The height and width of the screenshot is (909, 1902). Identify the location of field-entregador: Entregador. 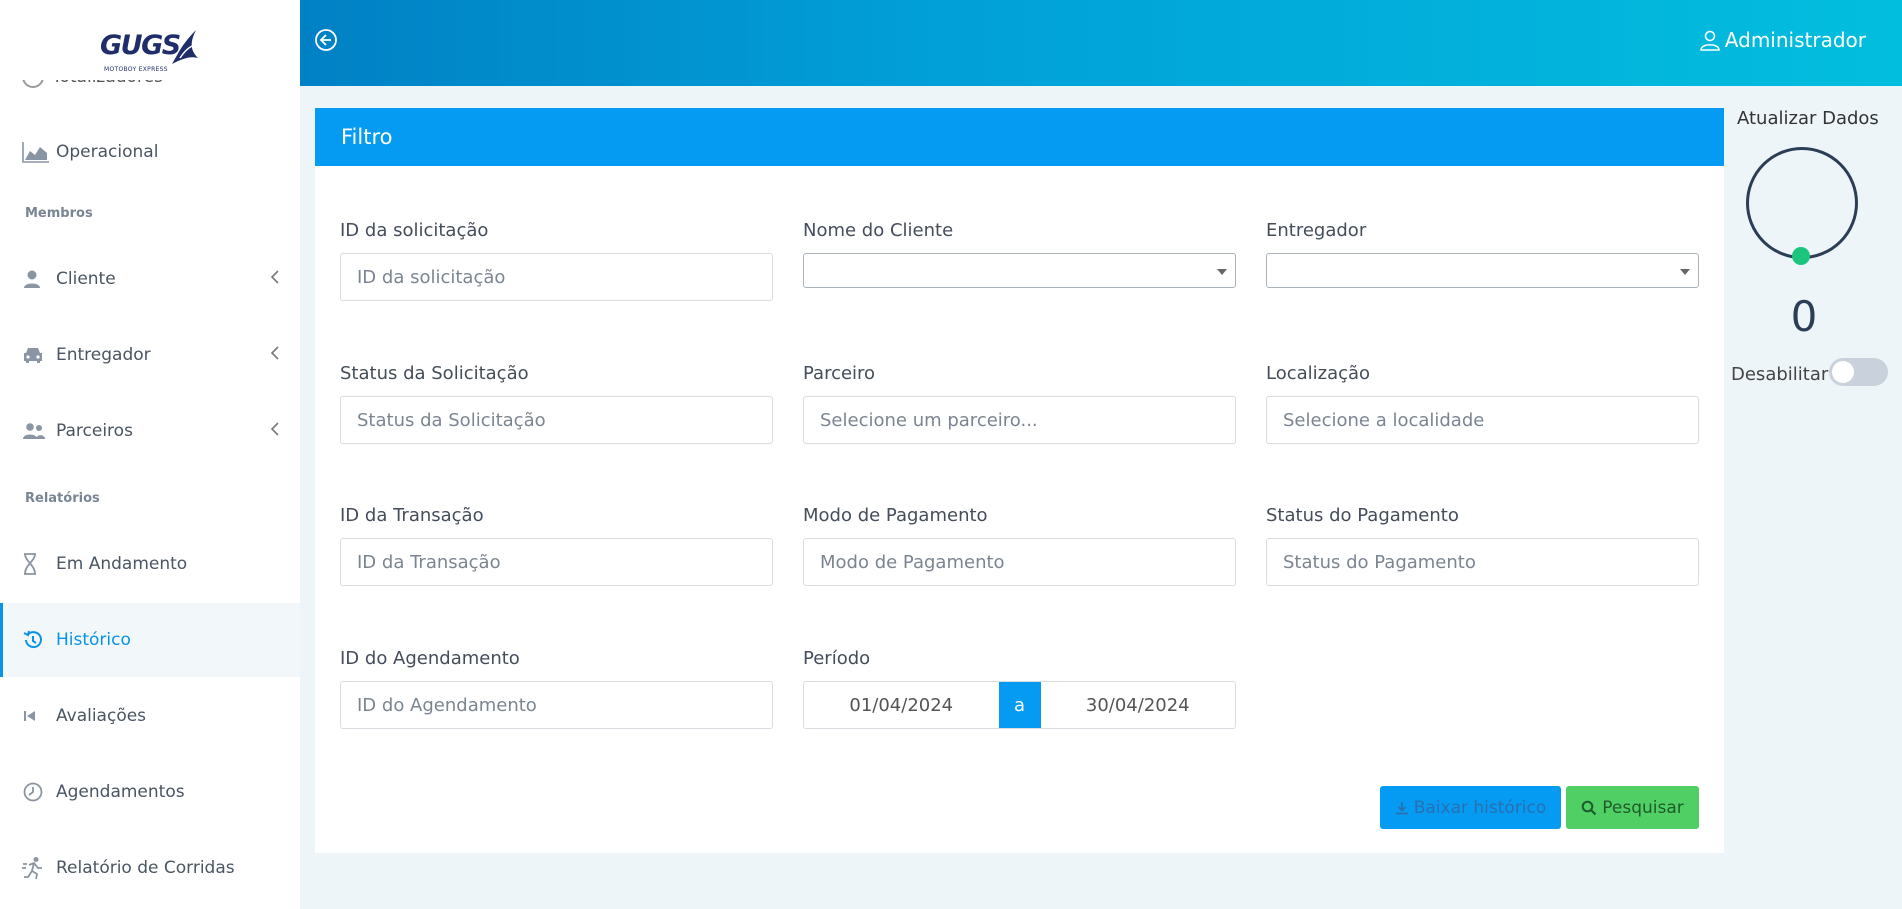
(1482, 254).